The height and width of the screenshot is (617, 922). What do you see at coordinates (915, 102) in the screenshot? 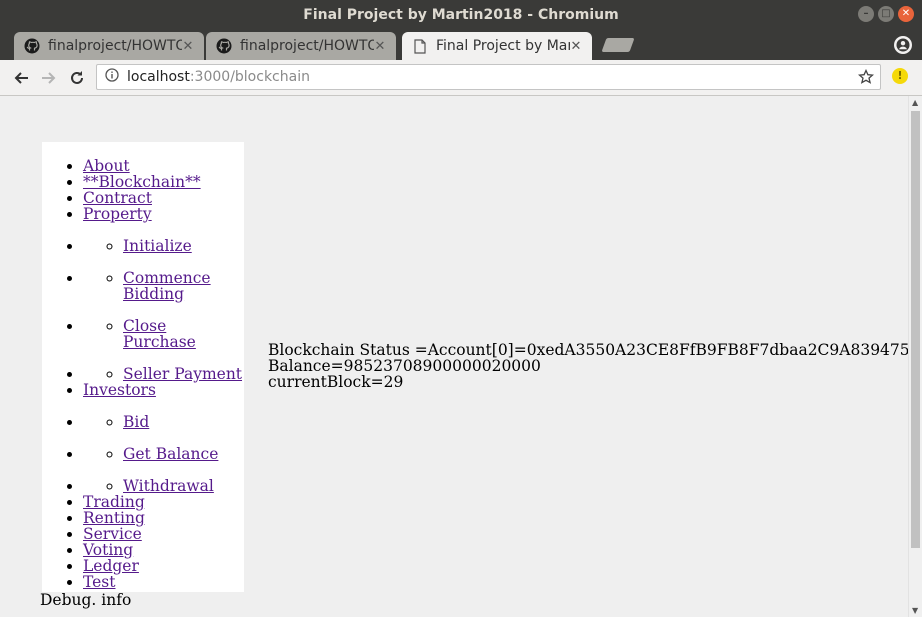
I see `scroll-up-icon: ▲` at bounding box center [915, 102].